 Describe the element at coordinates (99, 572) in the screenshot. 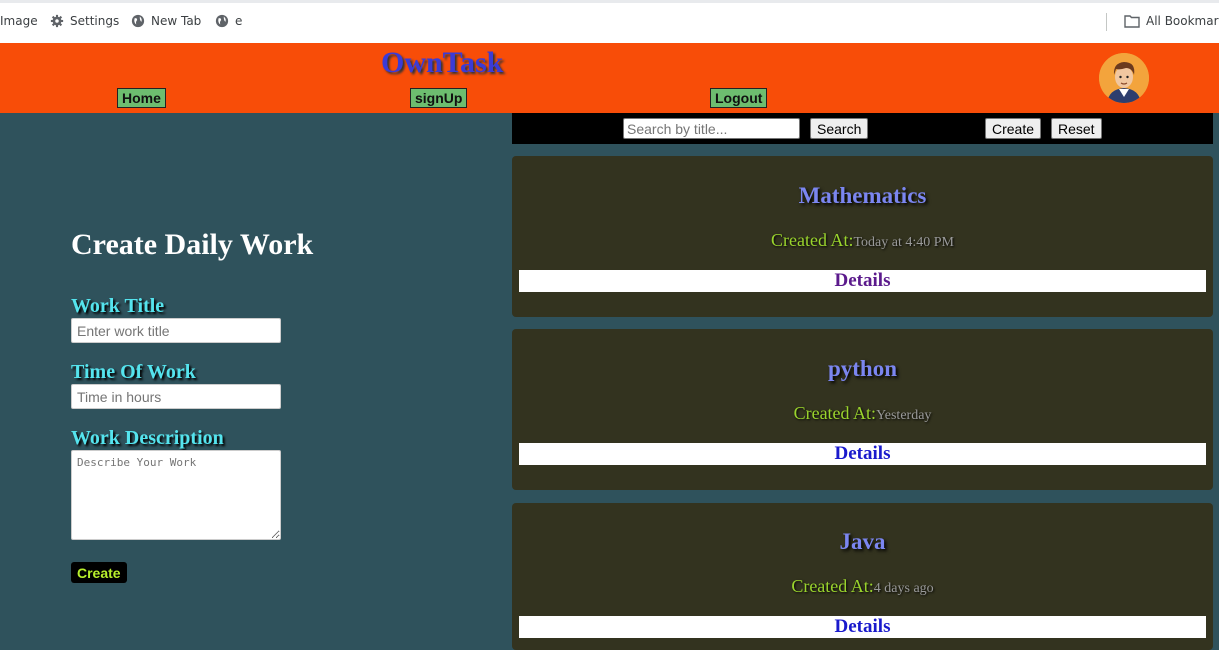

I see `create-work-button: Create` at that location.